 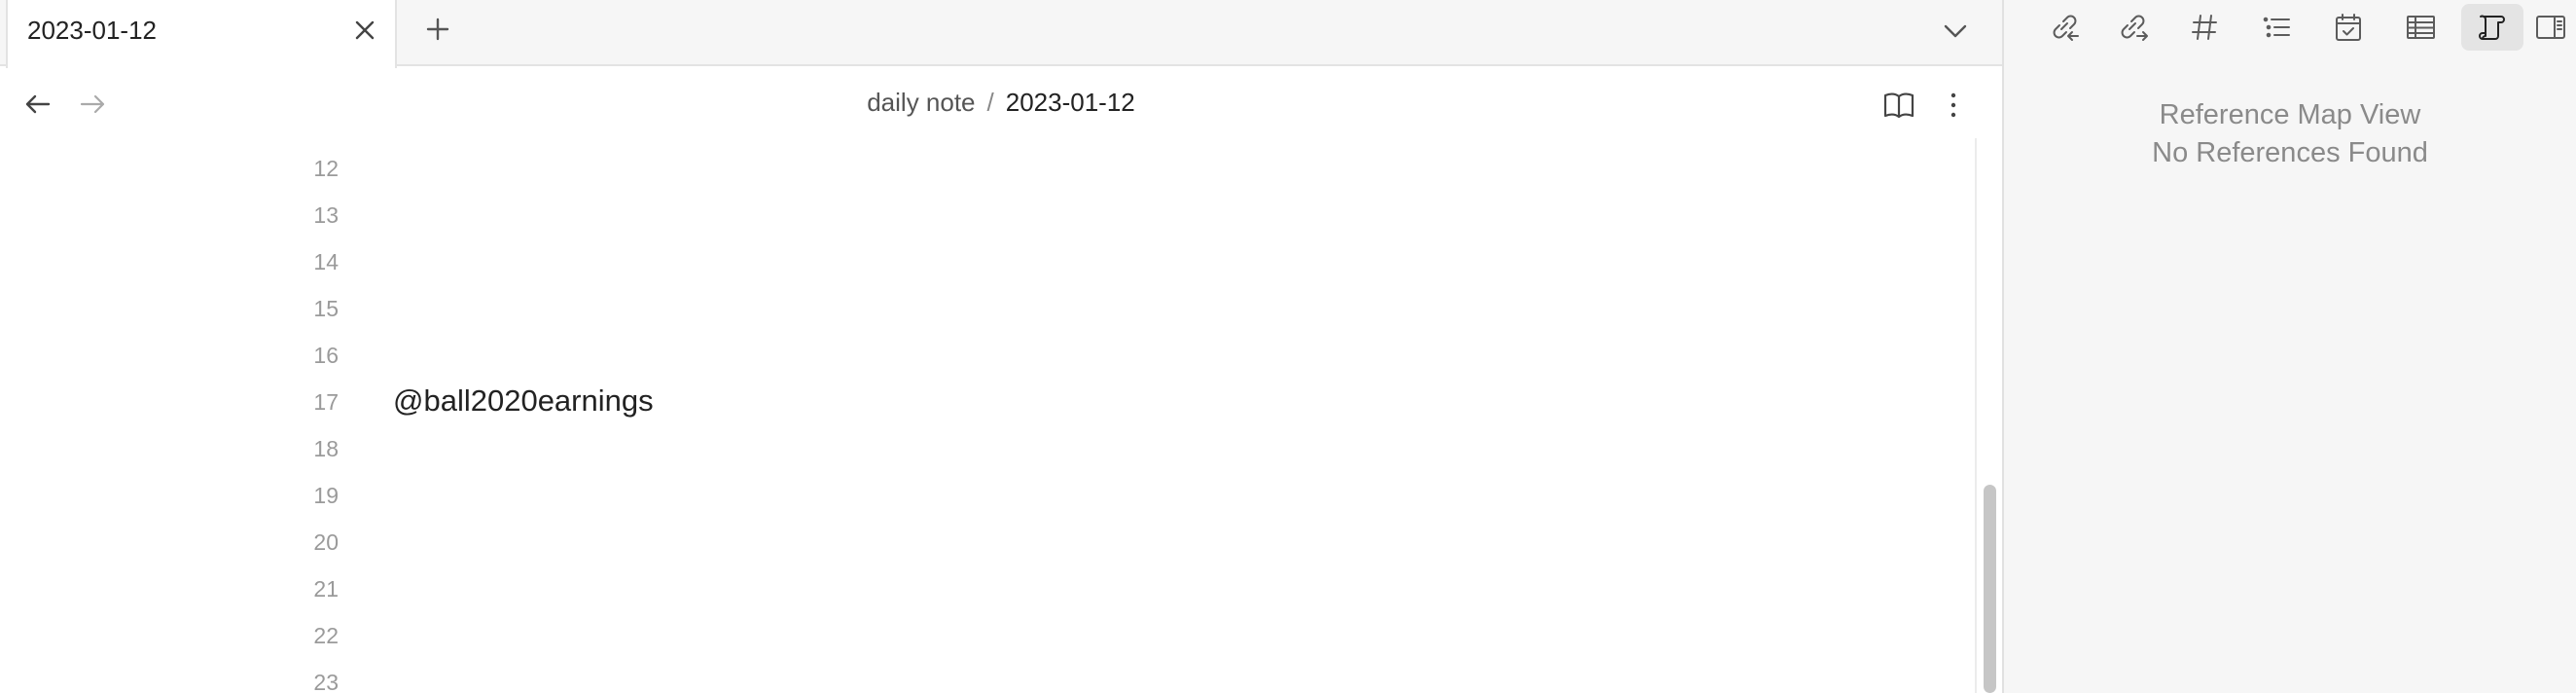 I want to click on table-icon, so click(x=2420, y=27).